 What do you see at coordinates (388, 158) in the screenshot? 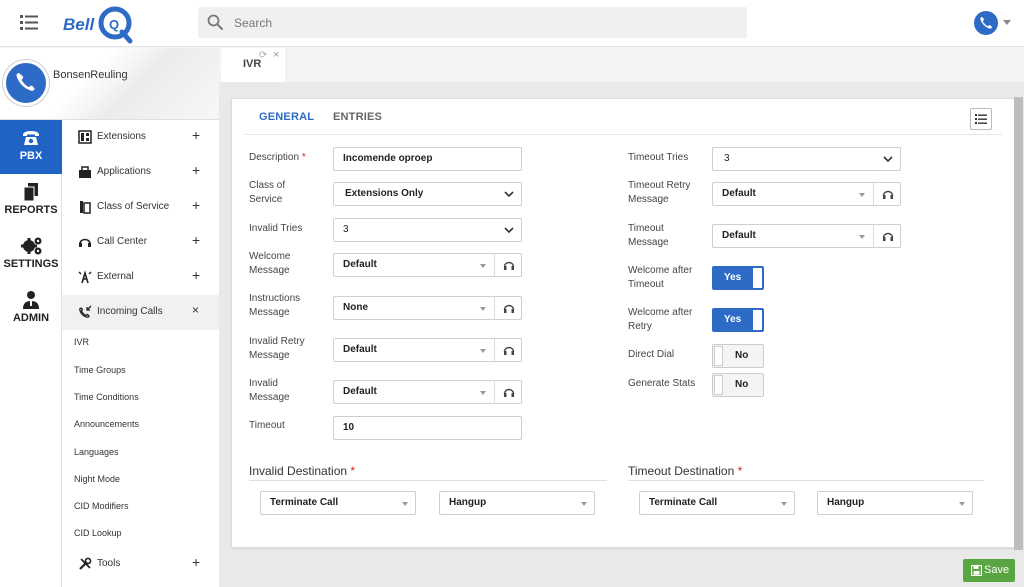
I see `description-value: Incomende oproep` at bounding box center [388, 158].